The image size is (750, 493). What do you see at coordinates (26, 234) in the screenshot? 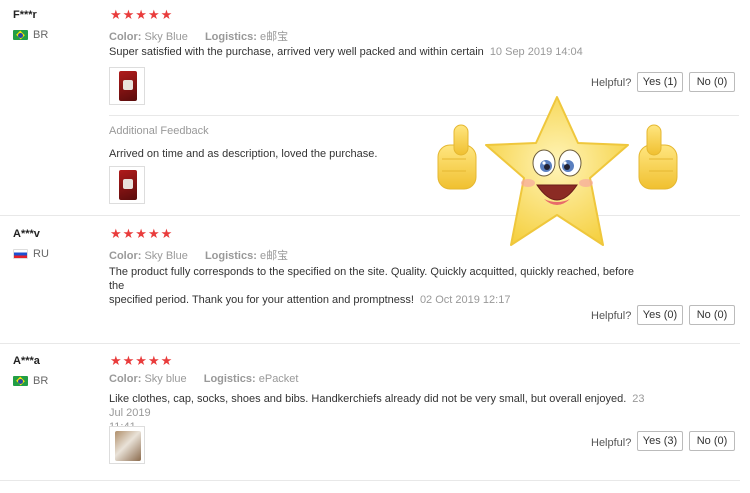
I see `reviewer-name: A***v` at bounding box center [26, 234].